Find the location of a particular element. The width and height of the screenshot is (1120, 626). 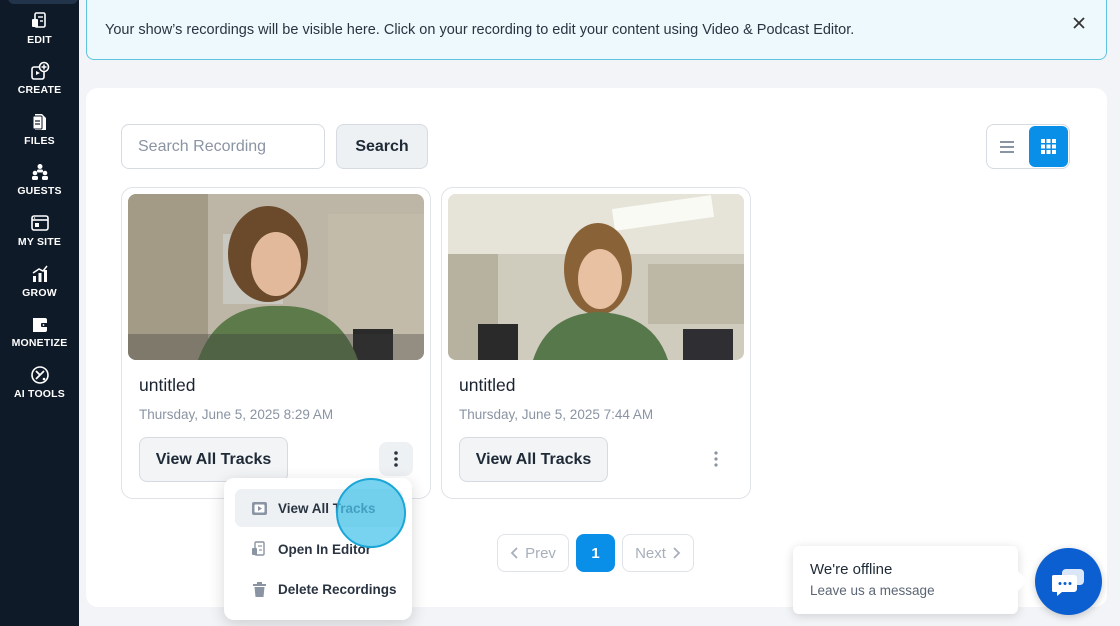

menu-item-view-all-tracks: View All Tracks is located at coordinates (319, 508).